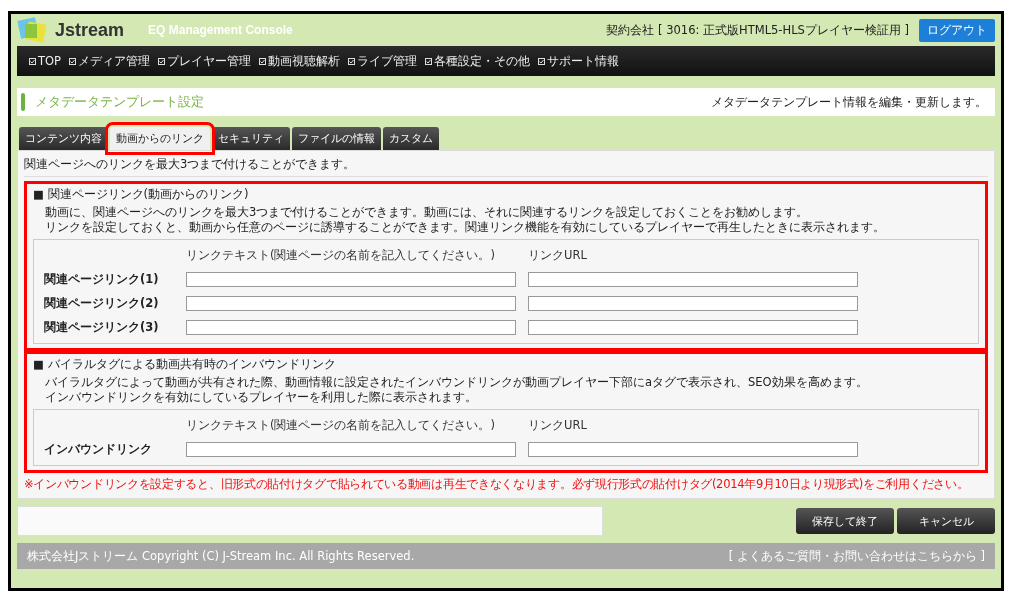  I want to click on row-label: 関連ページリンク(3), so click(102, 327).